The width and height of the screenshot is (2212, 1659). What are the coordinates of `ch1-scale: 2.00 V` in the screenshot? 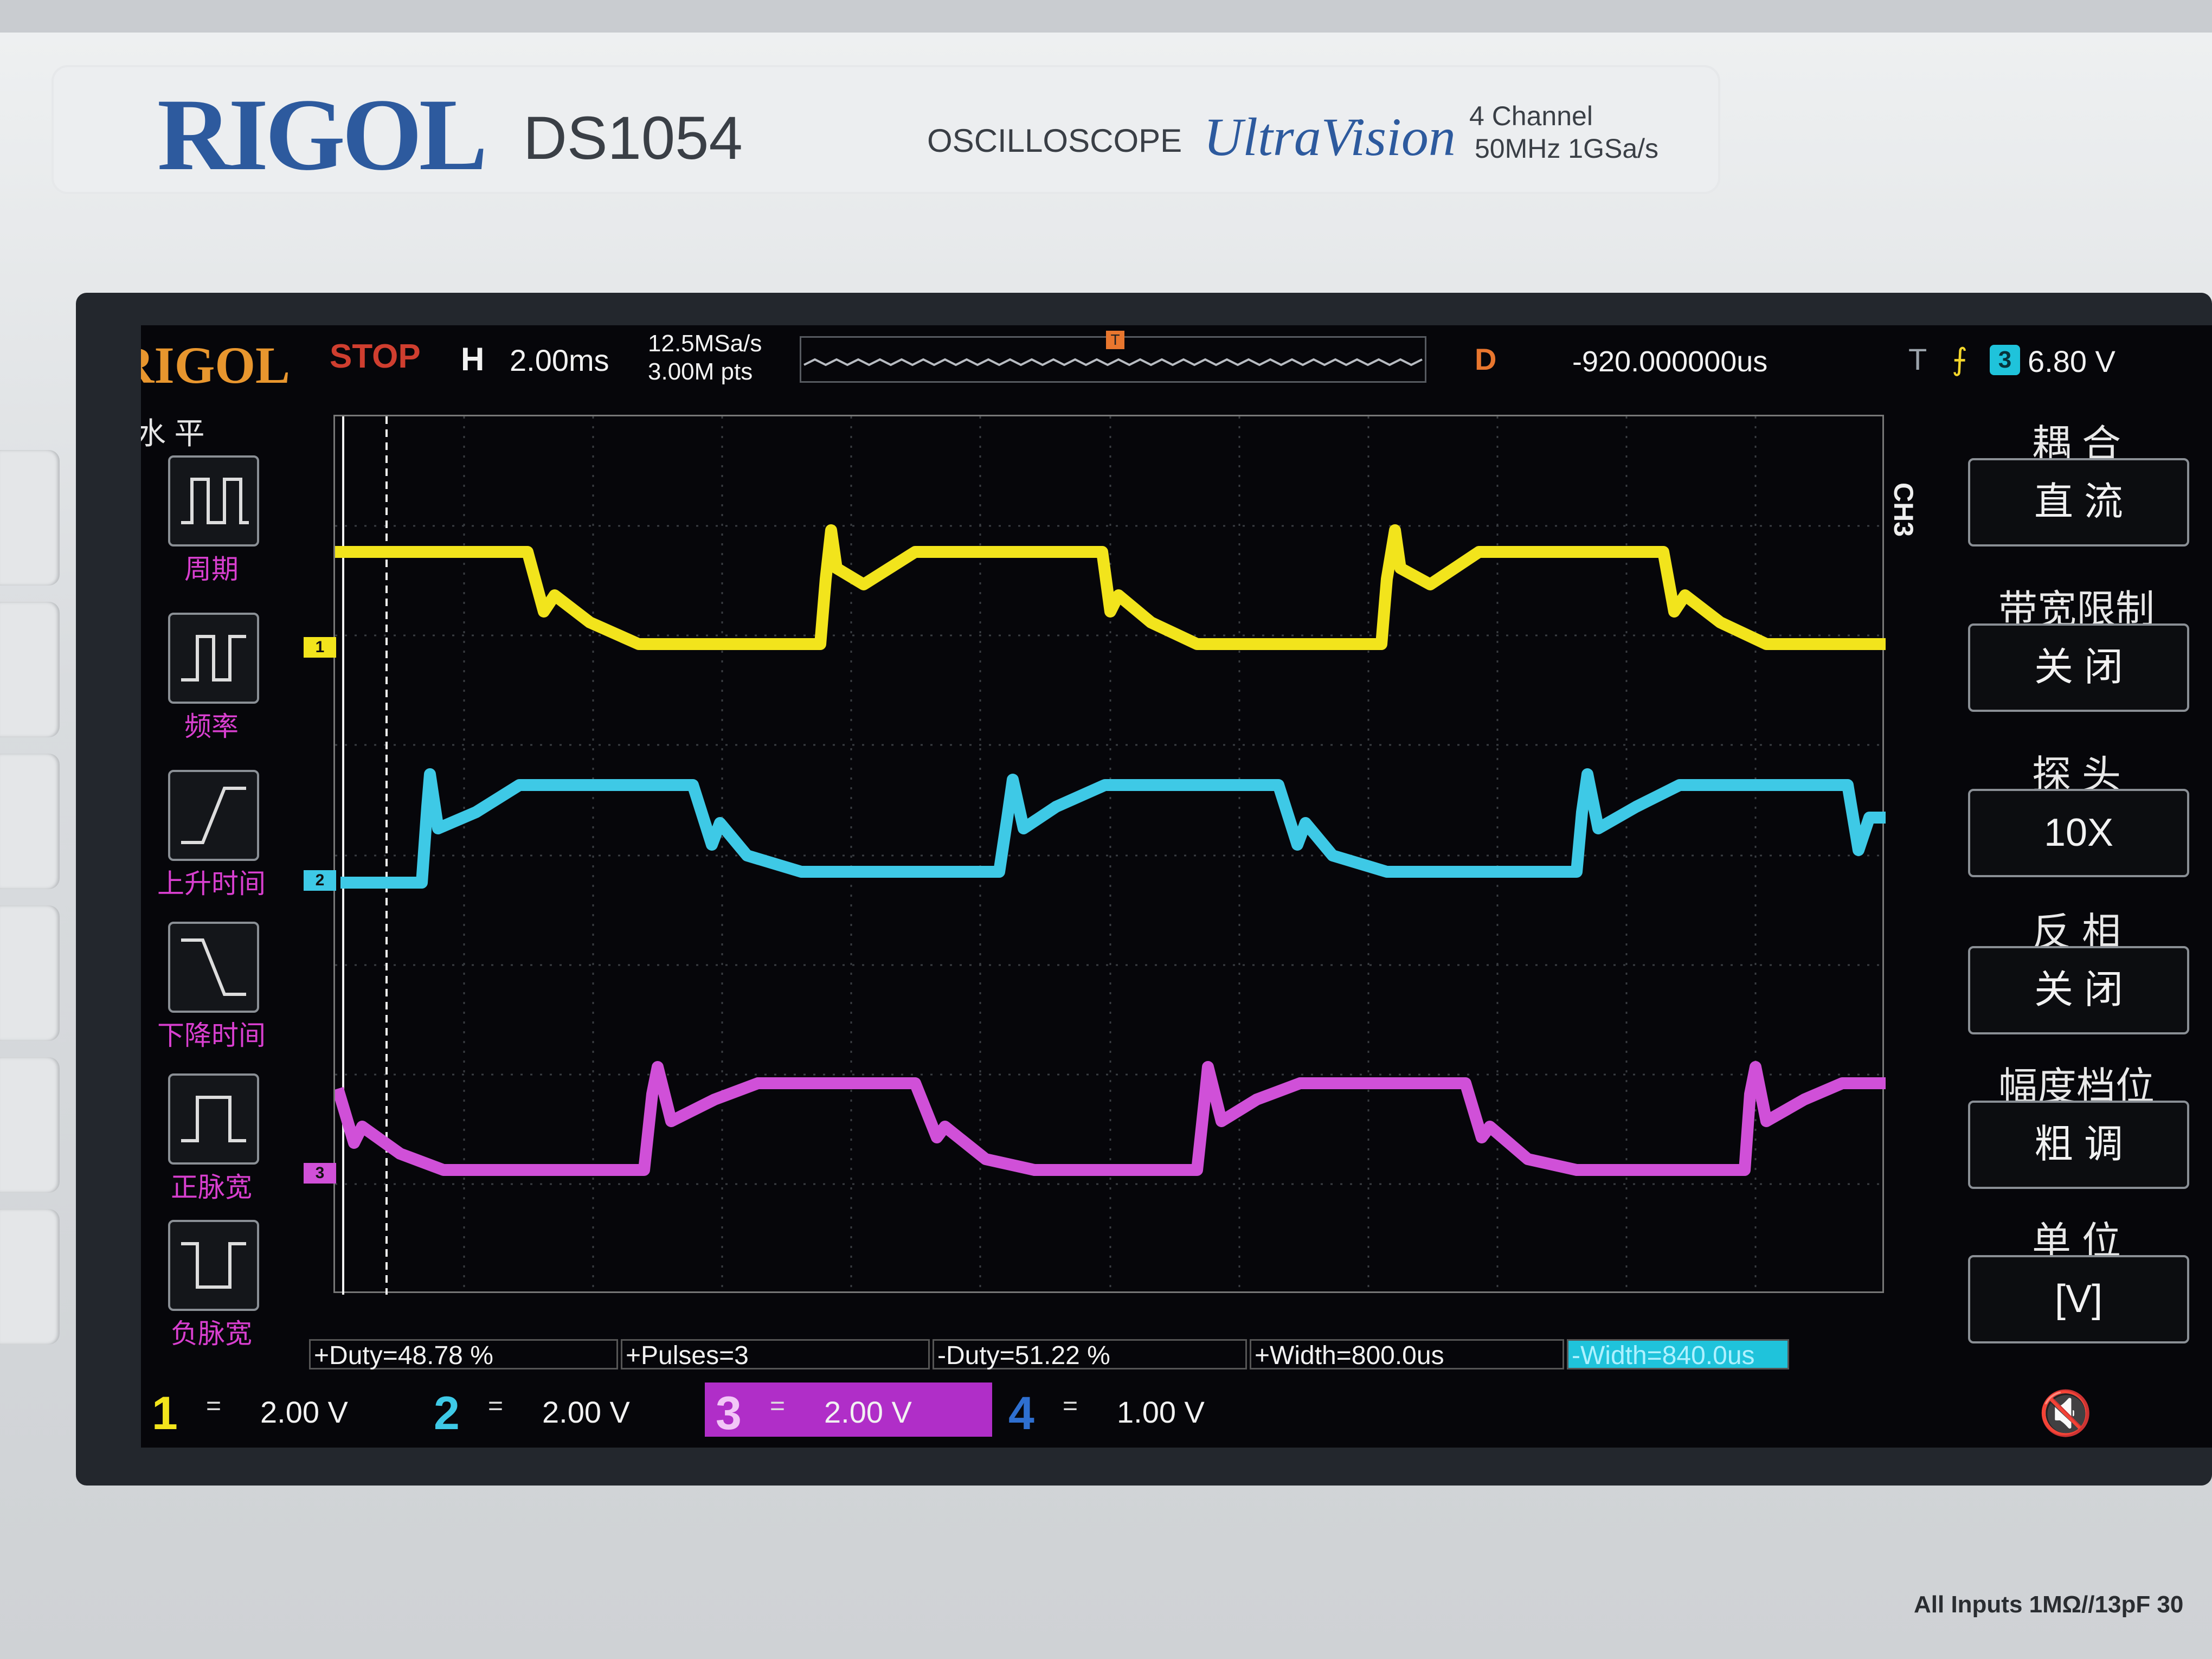 It's located at (304, 1412).